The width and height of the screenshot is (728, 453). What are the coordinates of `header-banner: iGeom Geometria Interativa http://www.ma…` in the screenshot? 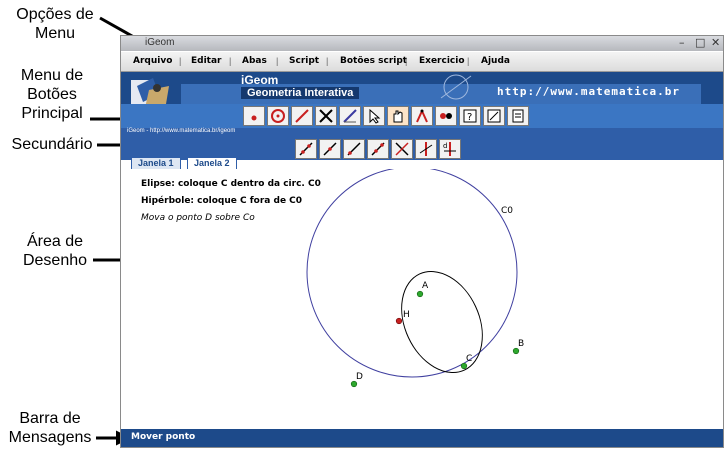 It's located at (422, 88).